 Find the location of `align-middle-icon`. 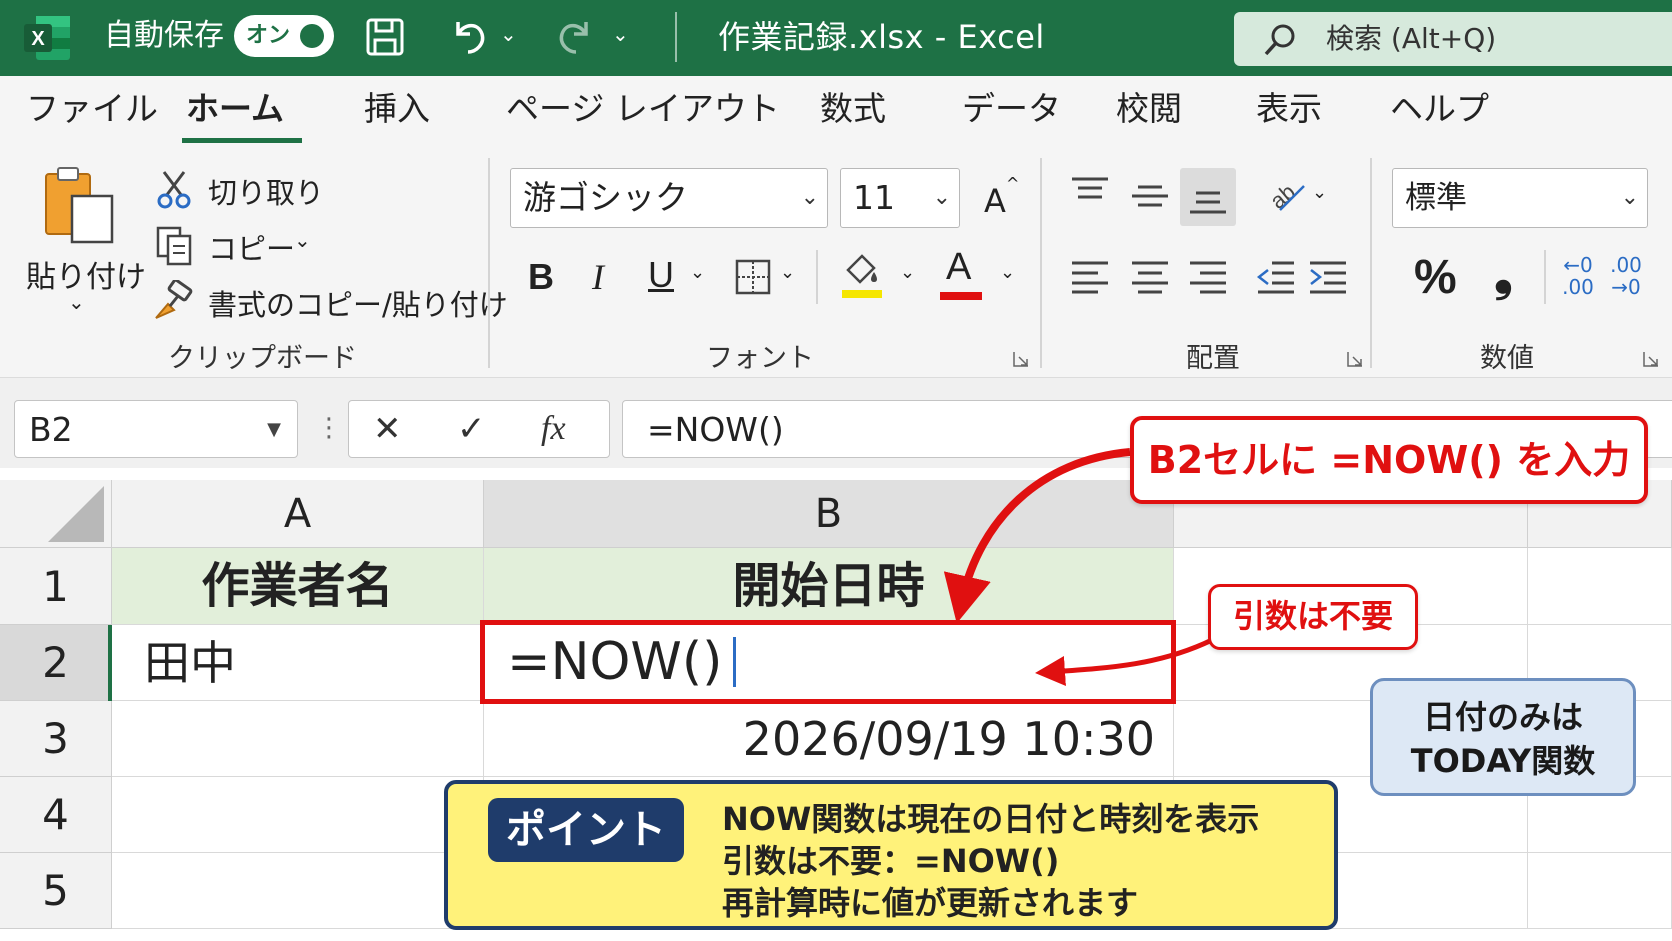

align-middle-icon is located at coordinates (1150, 200).